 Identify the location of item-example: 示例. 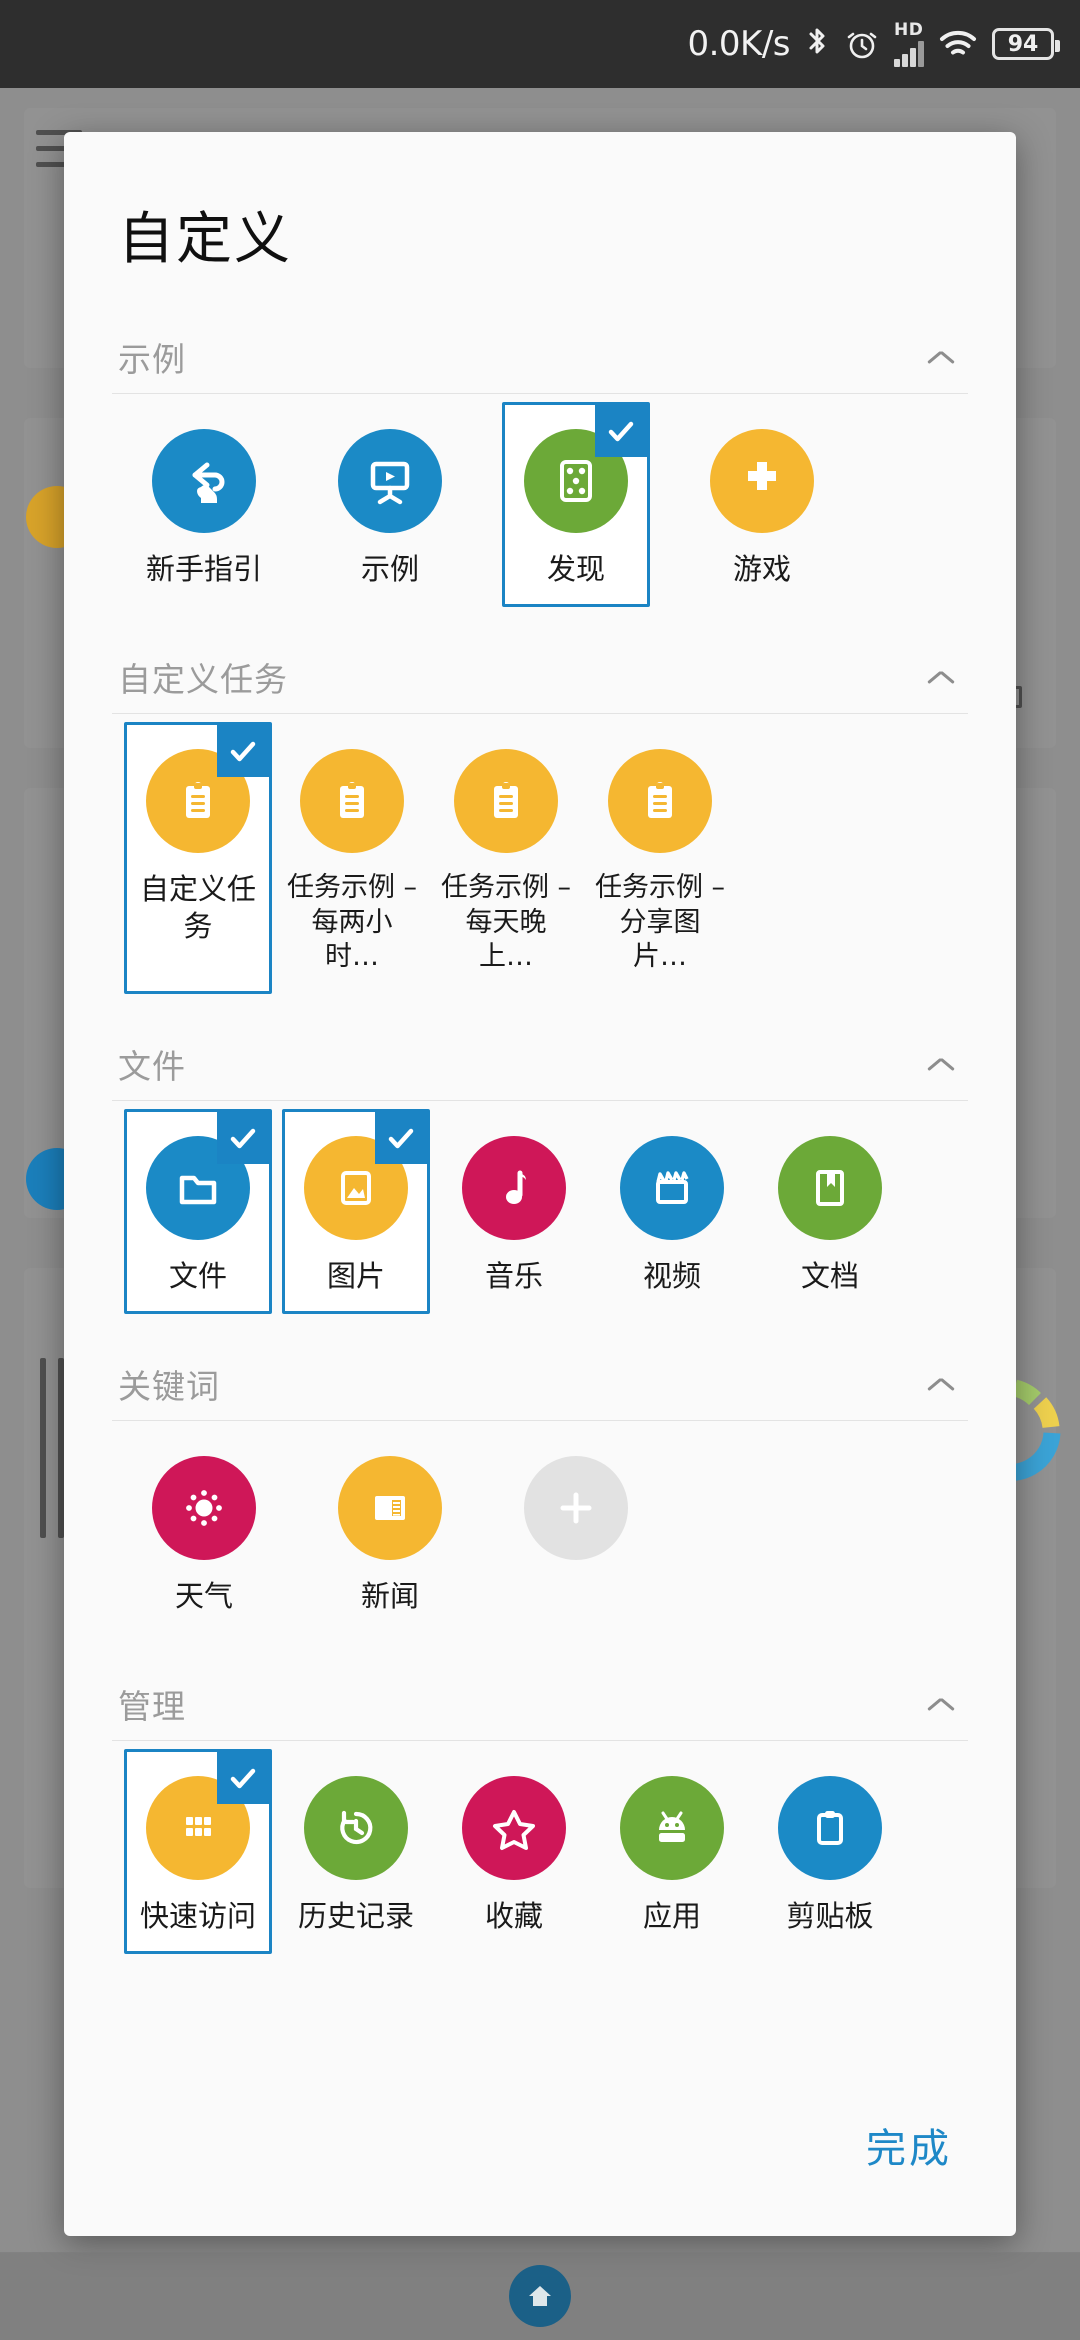
(390, 504).